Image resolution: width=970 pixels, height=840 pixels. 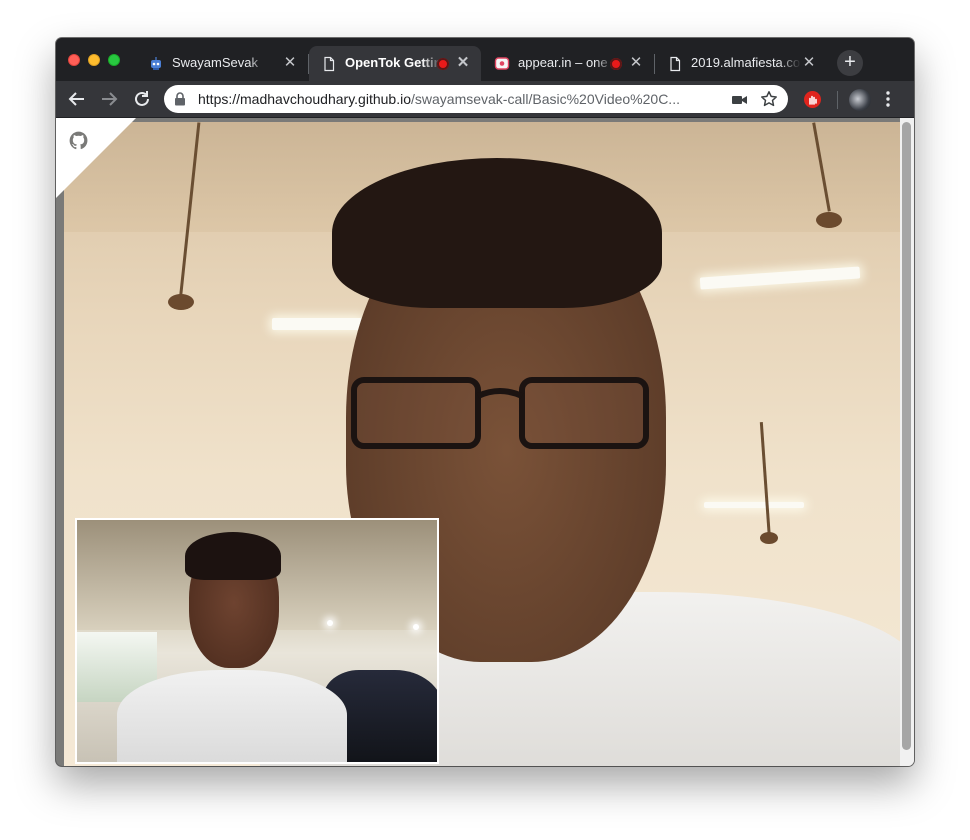 What do you see at coordinates (906, 436) in the screenshot?
I see `scrollbar-thumb` at bounding box center [906, 436].